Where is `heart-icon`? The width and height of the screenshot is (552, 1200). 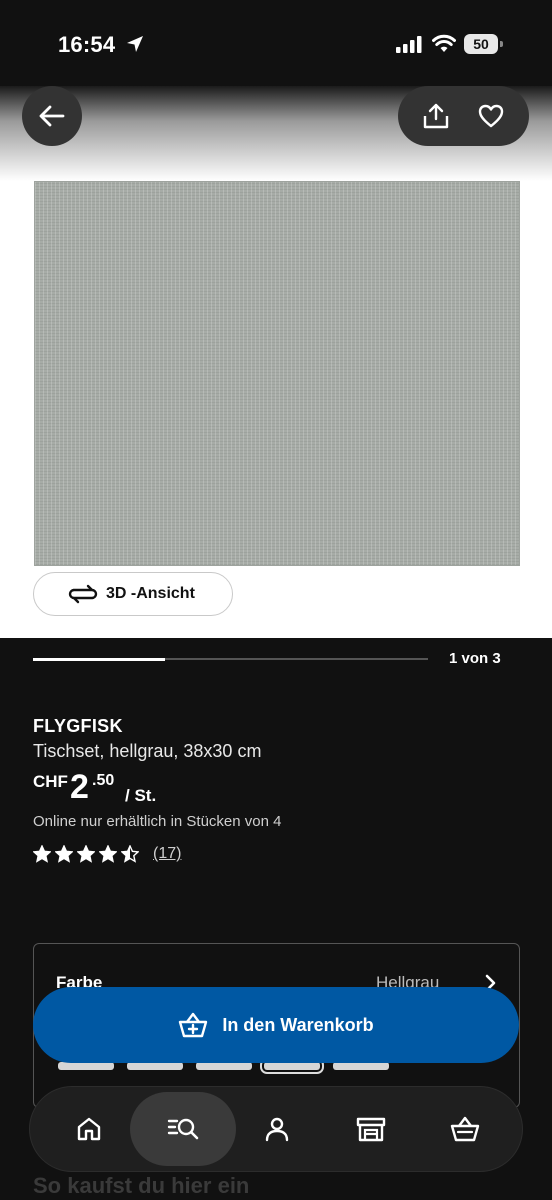 heart-icon is located at coordinates (491, 116).